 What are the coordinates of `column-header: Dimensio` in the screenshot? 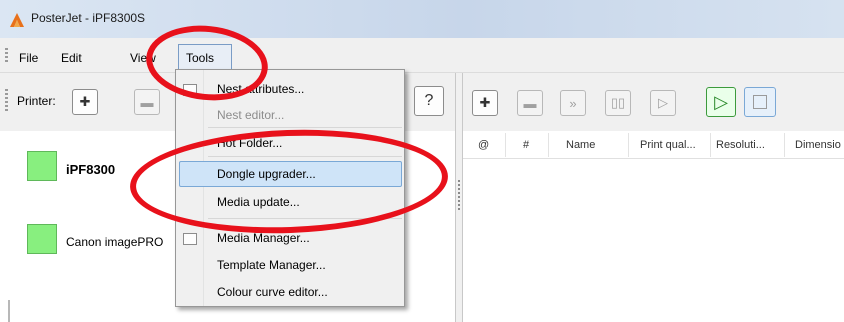 It's located at (818, 145).